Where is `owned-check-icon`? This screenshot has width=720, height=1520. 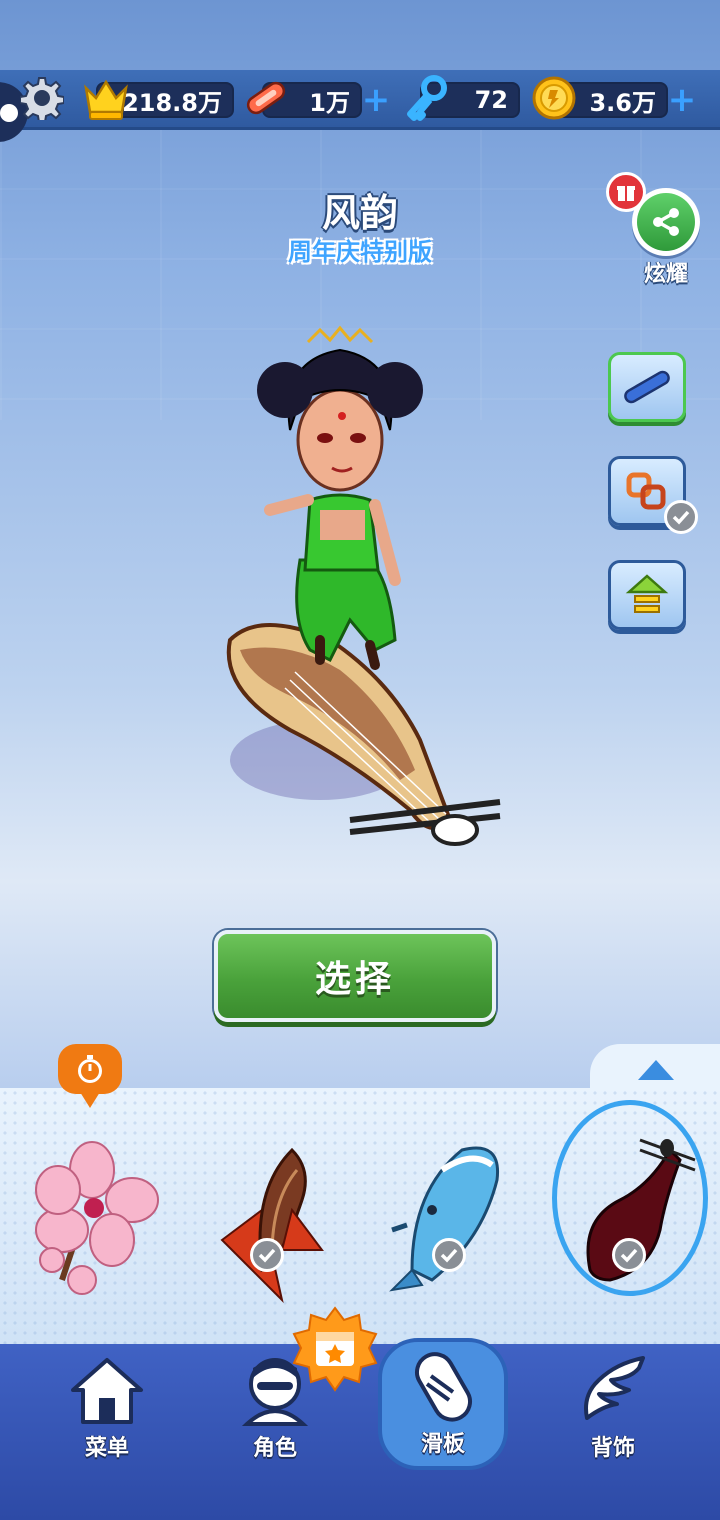 owned-check-icon is located at coordinates (681, 517).